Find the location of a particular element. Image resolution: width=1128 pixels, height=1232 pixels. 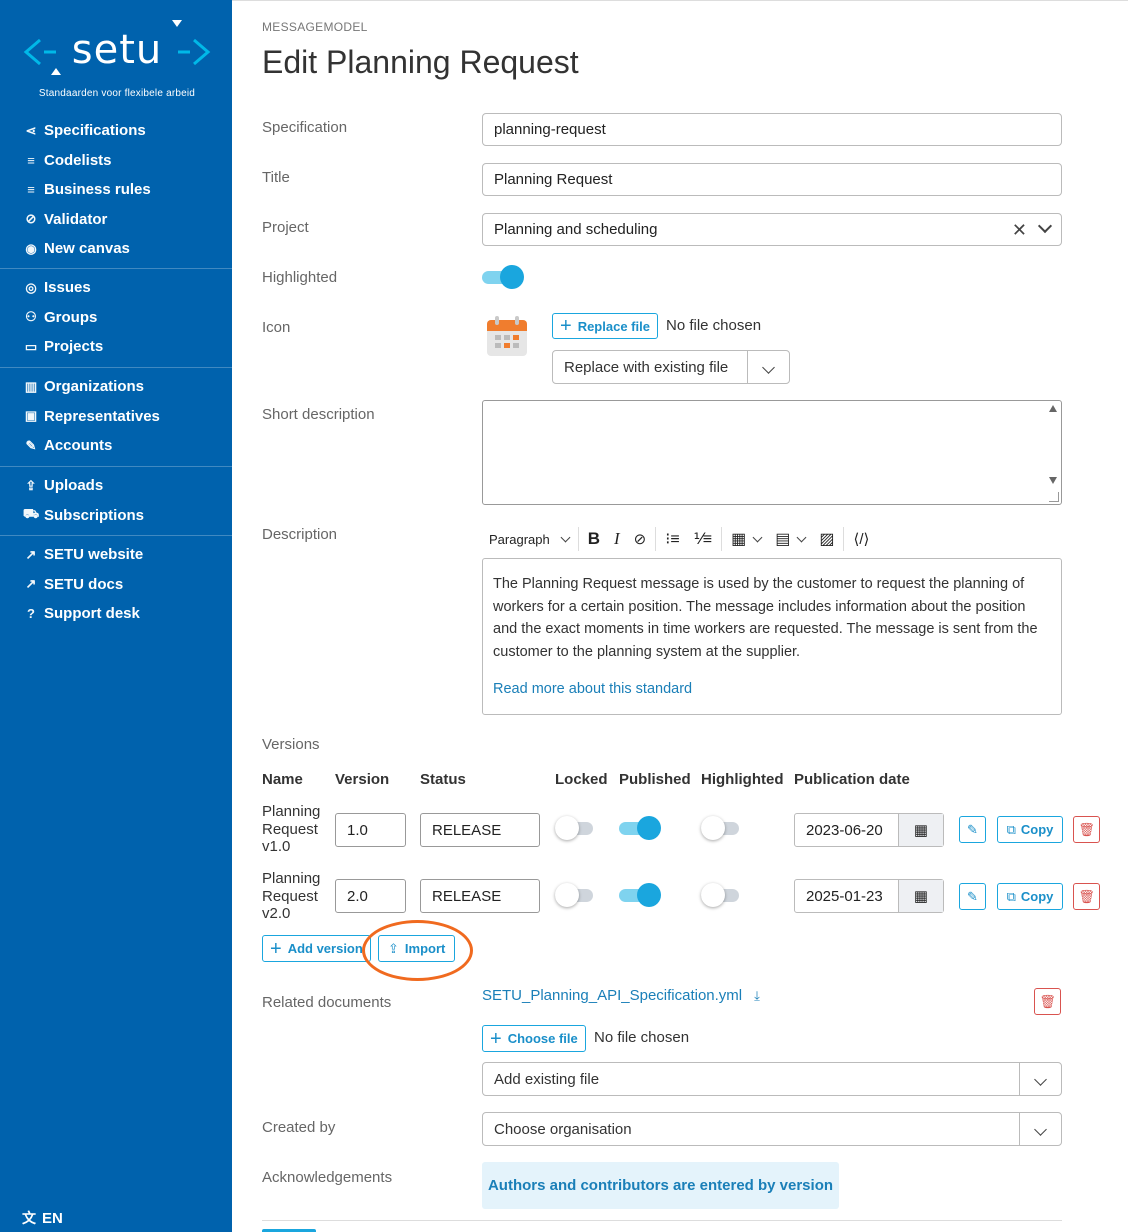

nav-issues: ◎ Issues is located at coordinates (116, 288).